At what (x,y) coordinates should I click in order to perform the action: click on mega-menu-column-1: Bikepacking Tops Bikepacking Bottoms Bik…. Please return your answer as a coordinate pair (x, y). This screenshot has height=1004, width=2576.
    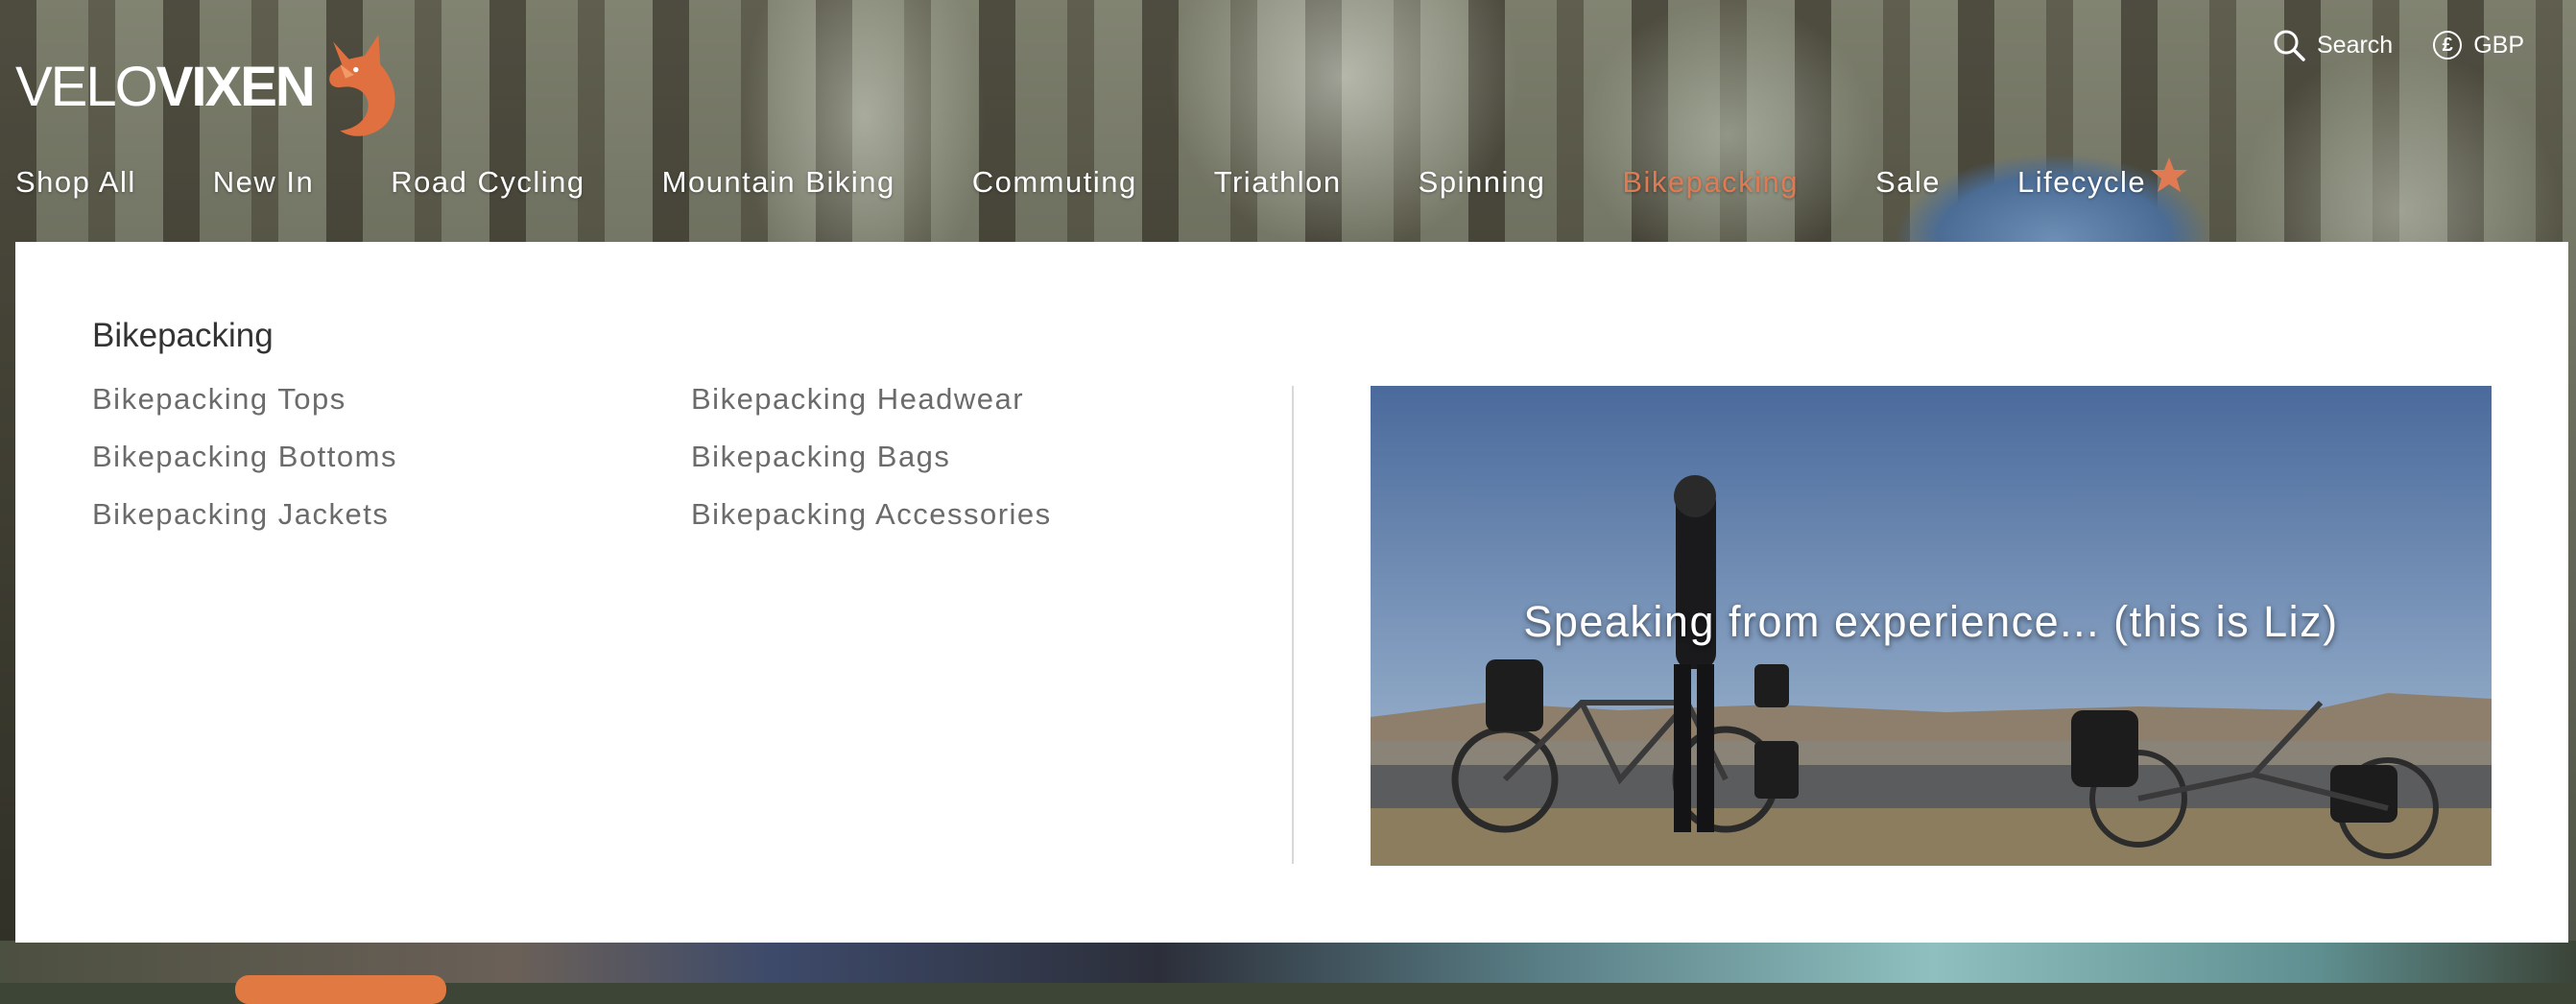
    Looking at the image, I should click on (244, 468).